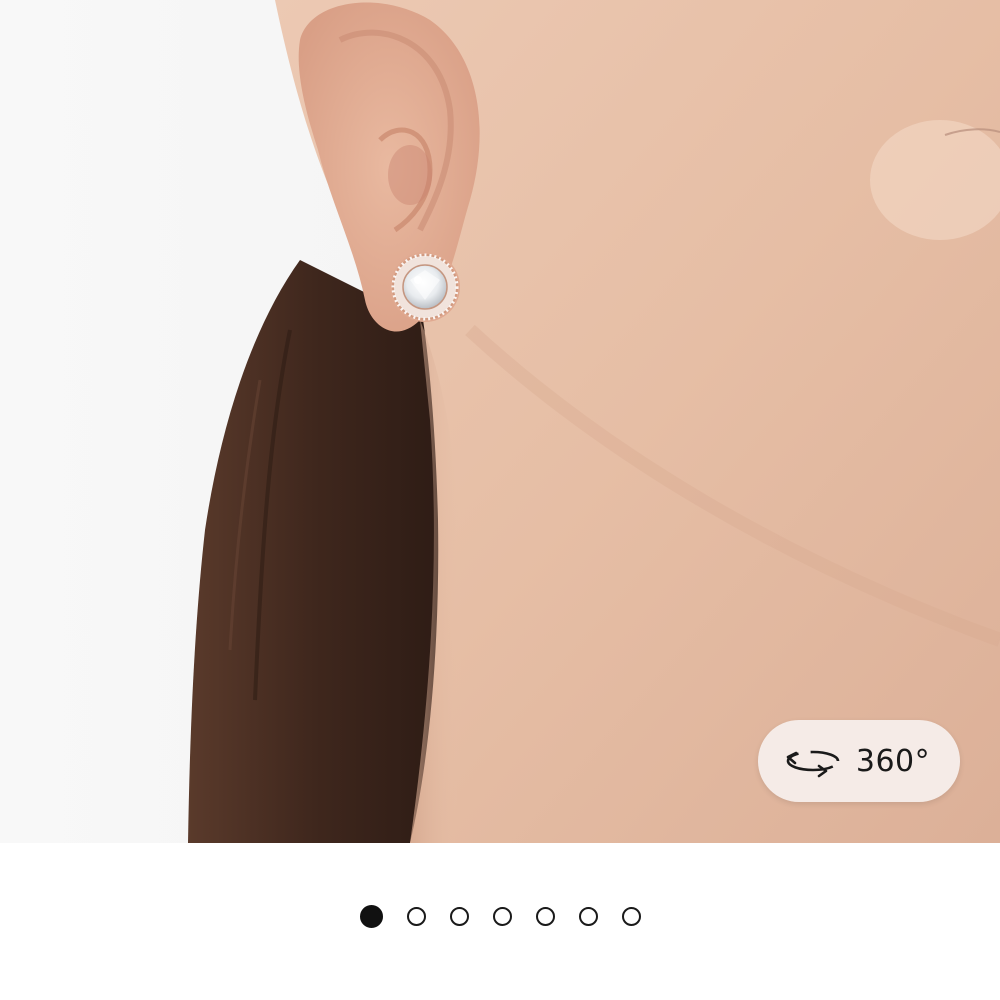 The width and height of the screenshot is (1000, 1000). Describe the element at coordinates (893, 761) in the screenshot. I see `view-360-label: 360°` at that location.